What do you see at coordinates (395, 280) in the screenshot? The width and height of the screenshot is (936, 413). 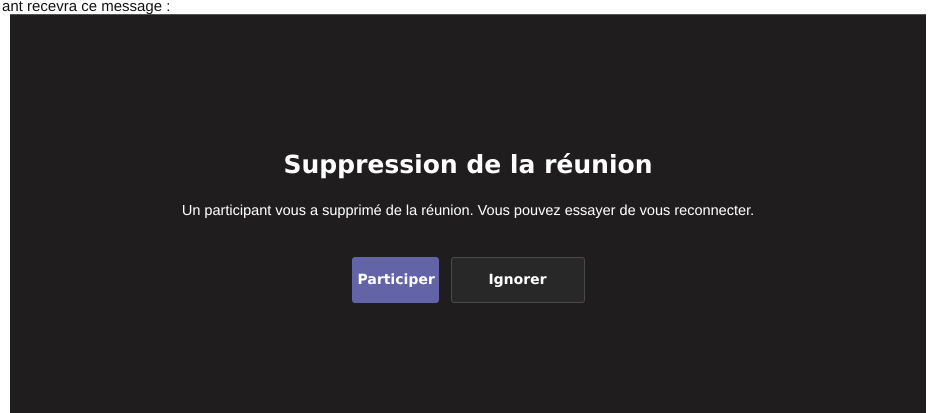 I see `join-button: Participer` at bounding box center [395, 280].